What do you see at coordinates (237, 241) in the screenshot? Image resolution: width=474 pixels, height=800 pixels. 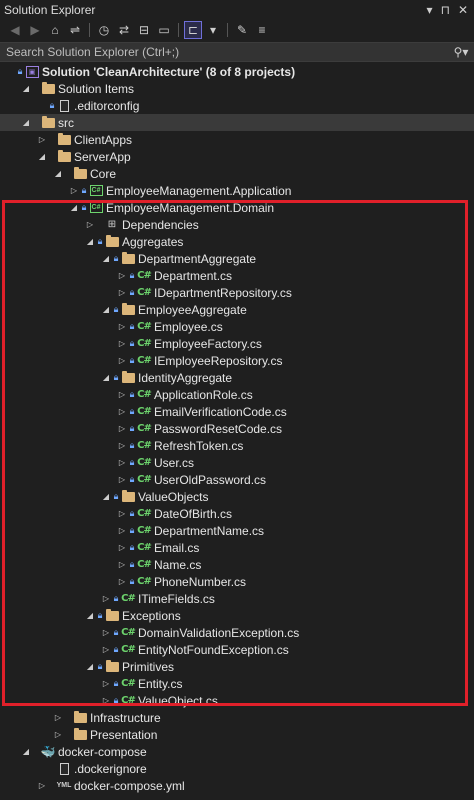 I see `tree-row: ◢ 🔒︎ Aggregates` at bounding box center [237, 241].